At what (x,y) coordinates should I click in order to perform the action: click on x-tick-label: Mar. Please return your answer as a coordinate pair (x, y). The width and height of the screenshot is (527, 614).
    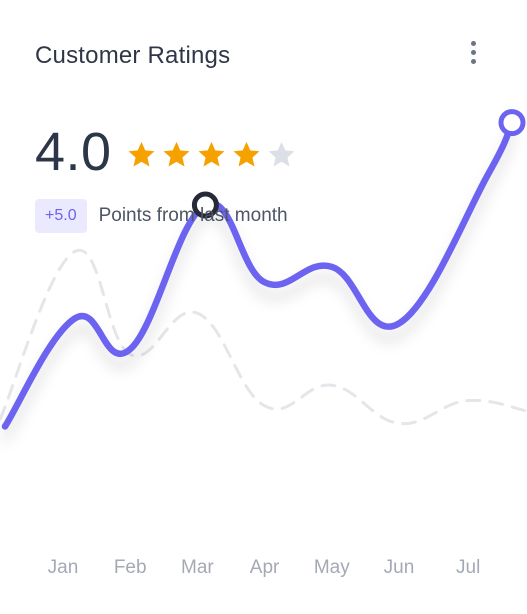
    Looking at the image, I should click on (197, 567).